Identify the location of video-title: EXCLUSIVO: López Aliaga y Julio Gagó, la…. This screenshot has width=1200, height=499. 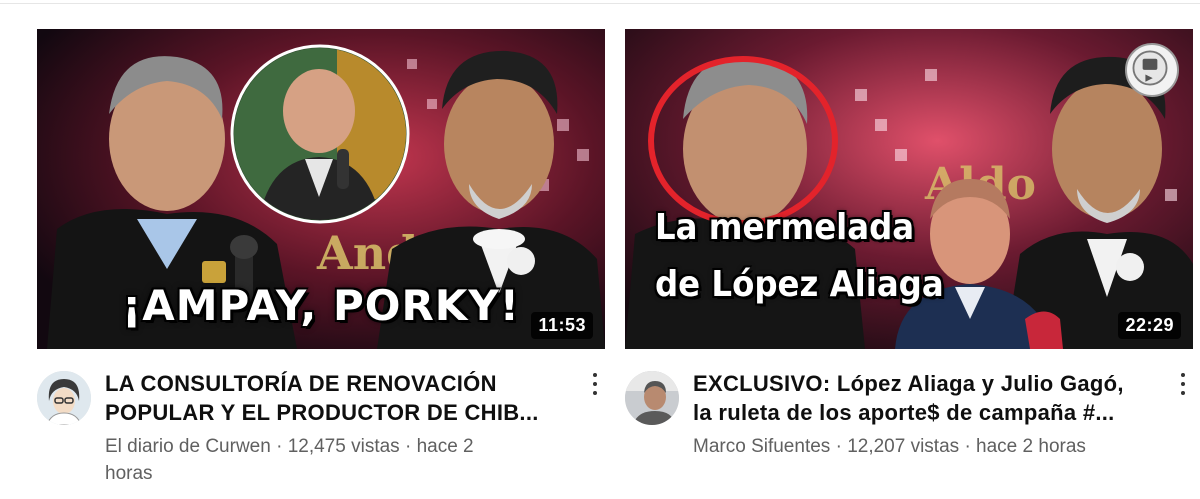
(923, 398).